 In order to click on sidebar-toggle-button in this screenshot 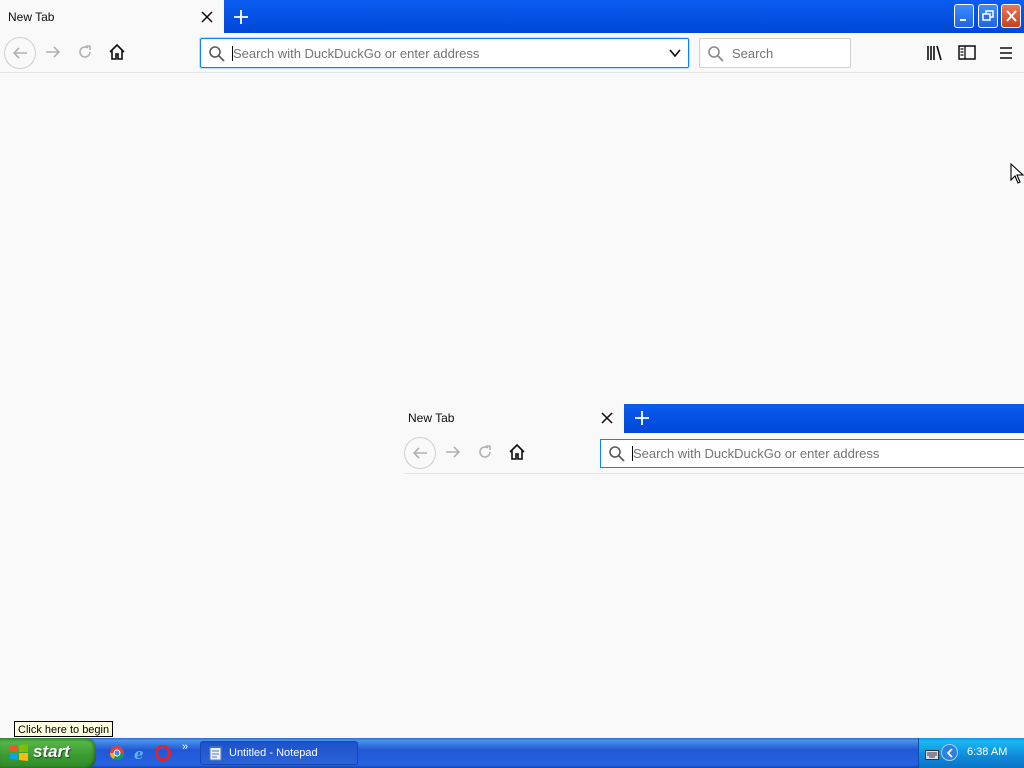, I will do `click(967, 53)`.